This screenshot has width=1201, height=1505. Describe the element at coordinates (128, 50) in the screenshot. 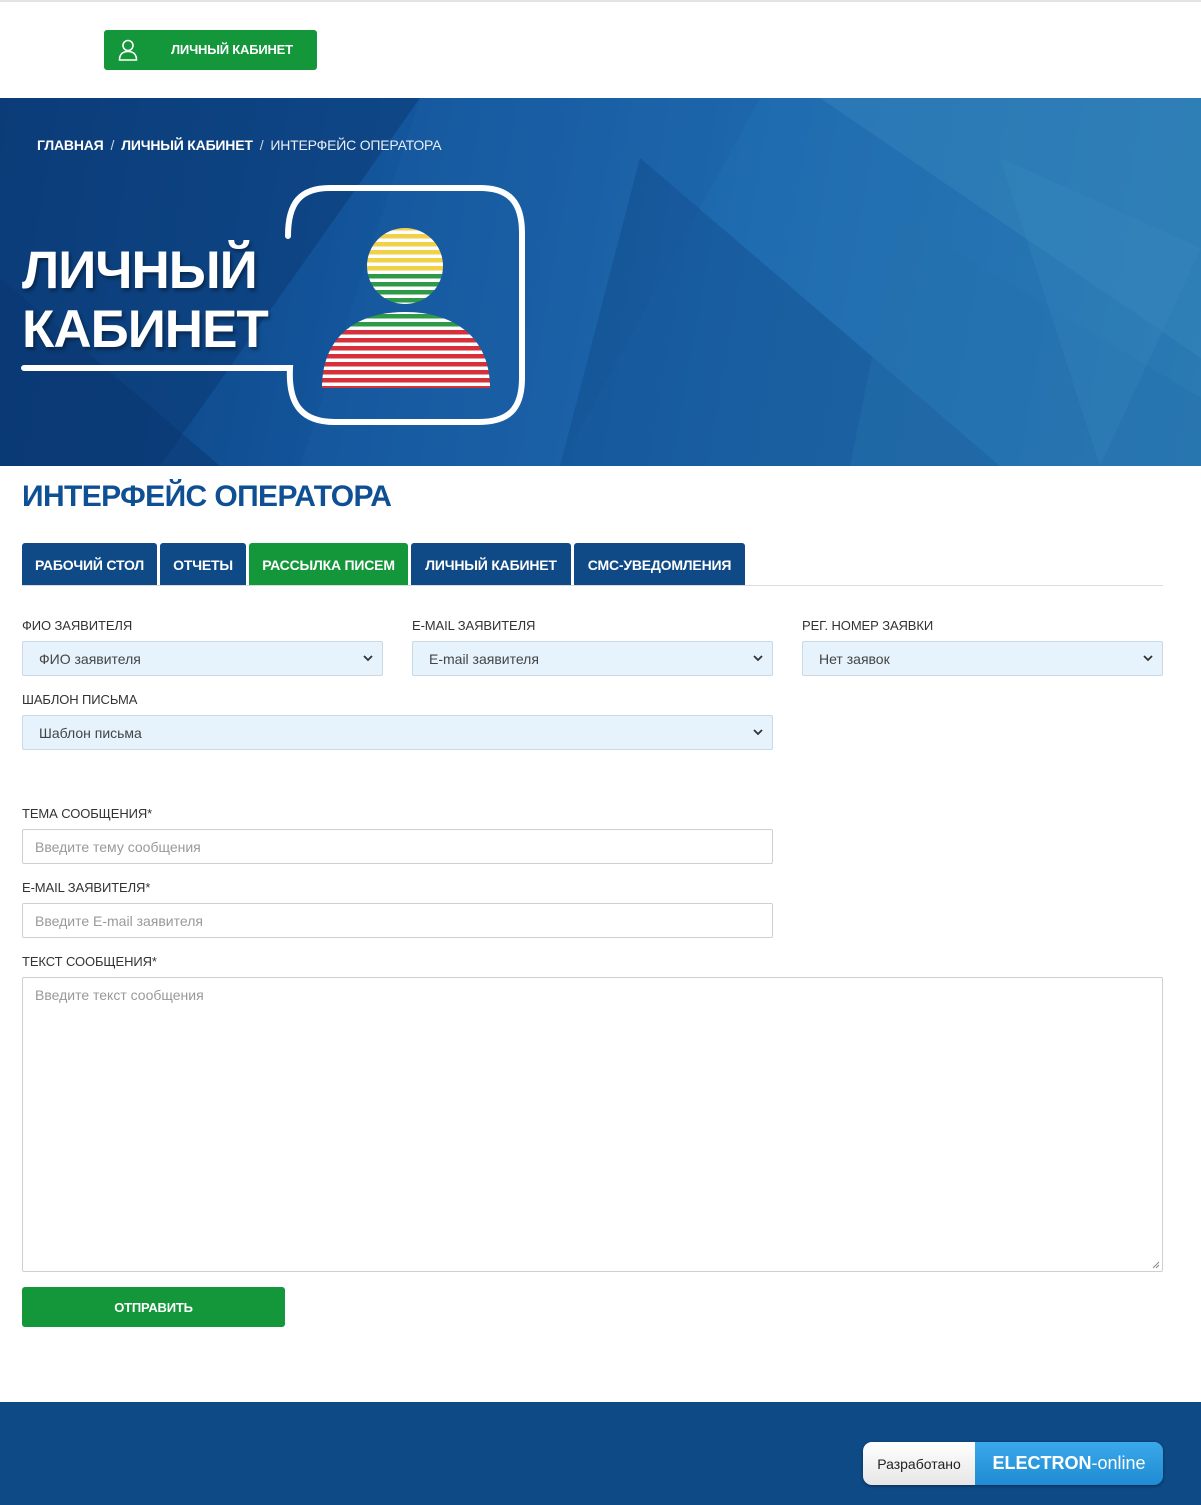

I see `user-icon` at that location.